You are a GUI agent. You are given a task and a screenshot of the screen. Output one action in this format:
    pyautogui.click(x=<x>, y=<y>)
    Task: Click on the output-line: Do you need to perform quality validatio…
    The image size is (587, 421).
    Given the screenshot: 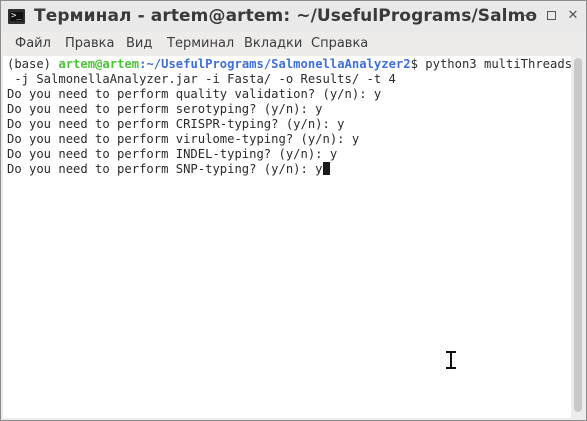 What is the action you would take?
    pyautogui.click(x=194, y=94)
    